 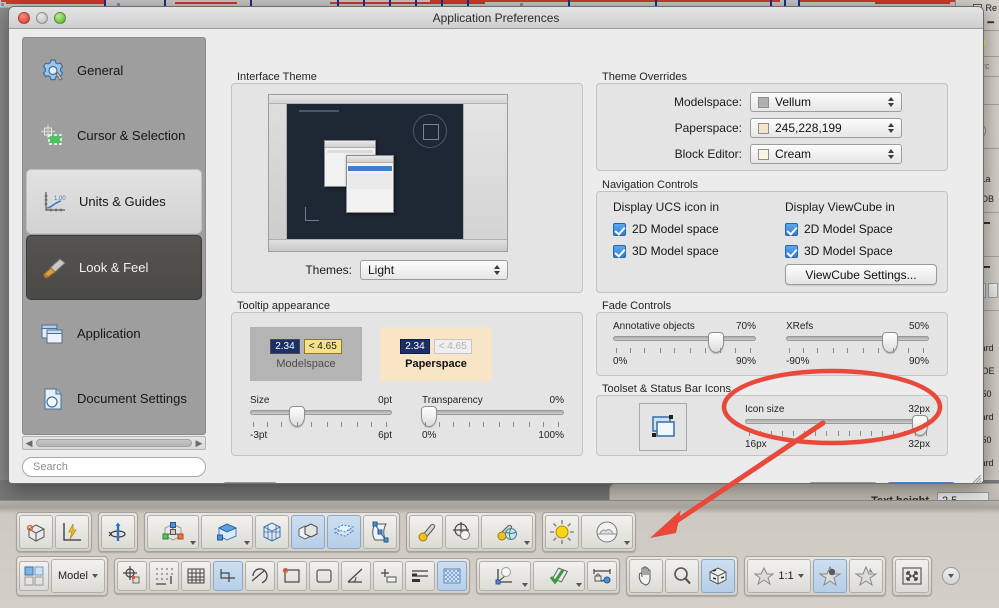 I want to click on model-space-dropdown: Model, so click(x=78, y=576).